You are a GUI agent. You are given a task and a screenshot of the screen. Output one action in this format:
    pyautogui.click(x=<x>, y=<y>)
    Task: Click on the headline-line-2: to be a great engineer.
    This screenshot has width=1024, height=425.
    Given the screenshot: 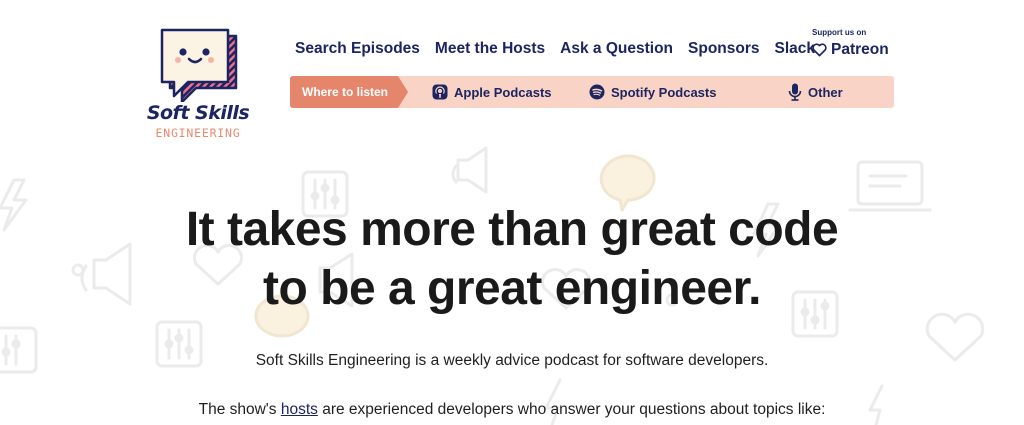 What is the action you would take?
    pyautogui.click(x=512, y=288)
    